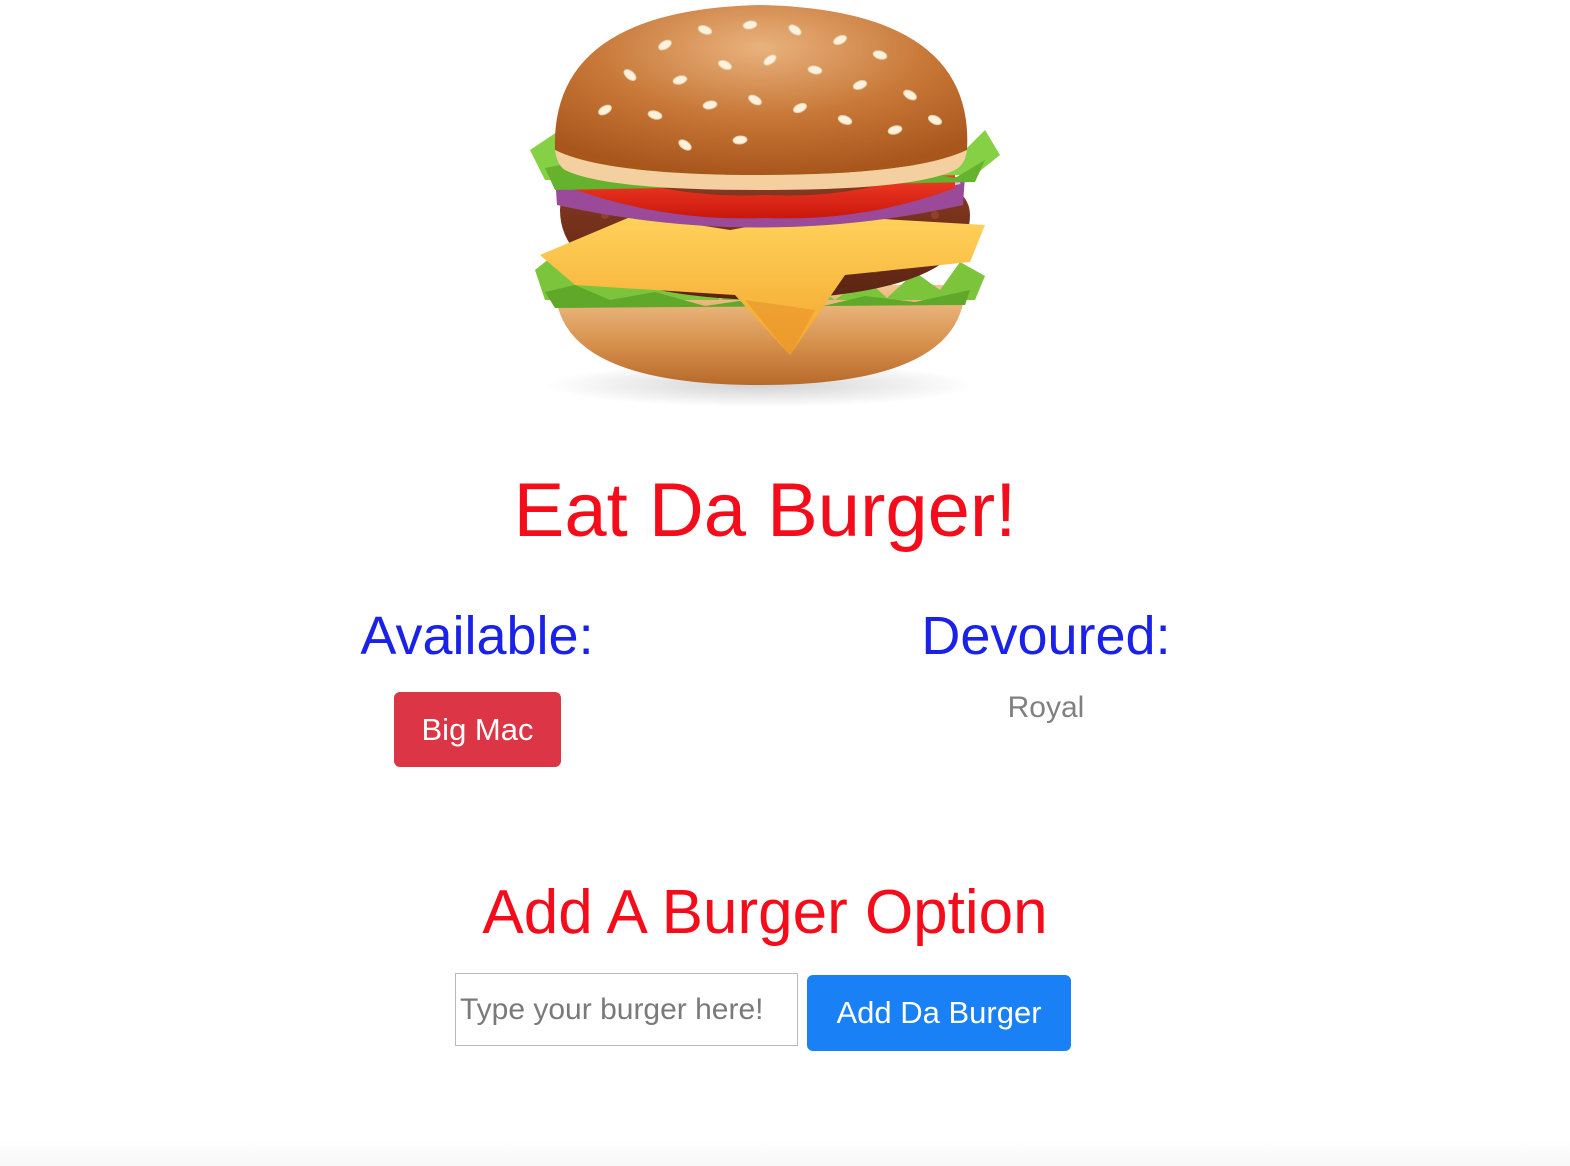  What do you see at coordinates (765, 912) in the screenshot?
I see `add-burger-heading: Add A Burger Option` at bounding box center [765, 912].